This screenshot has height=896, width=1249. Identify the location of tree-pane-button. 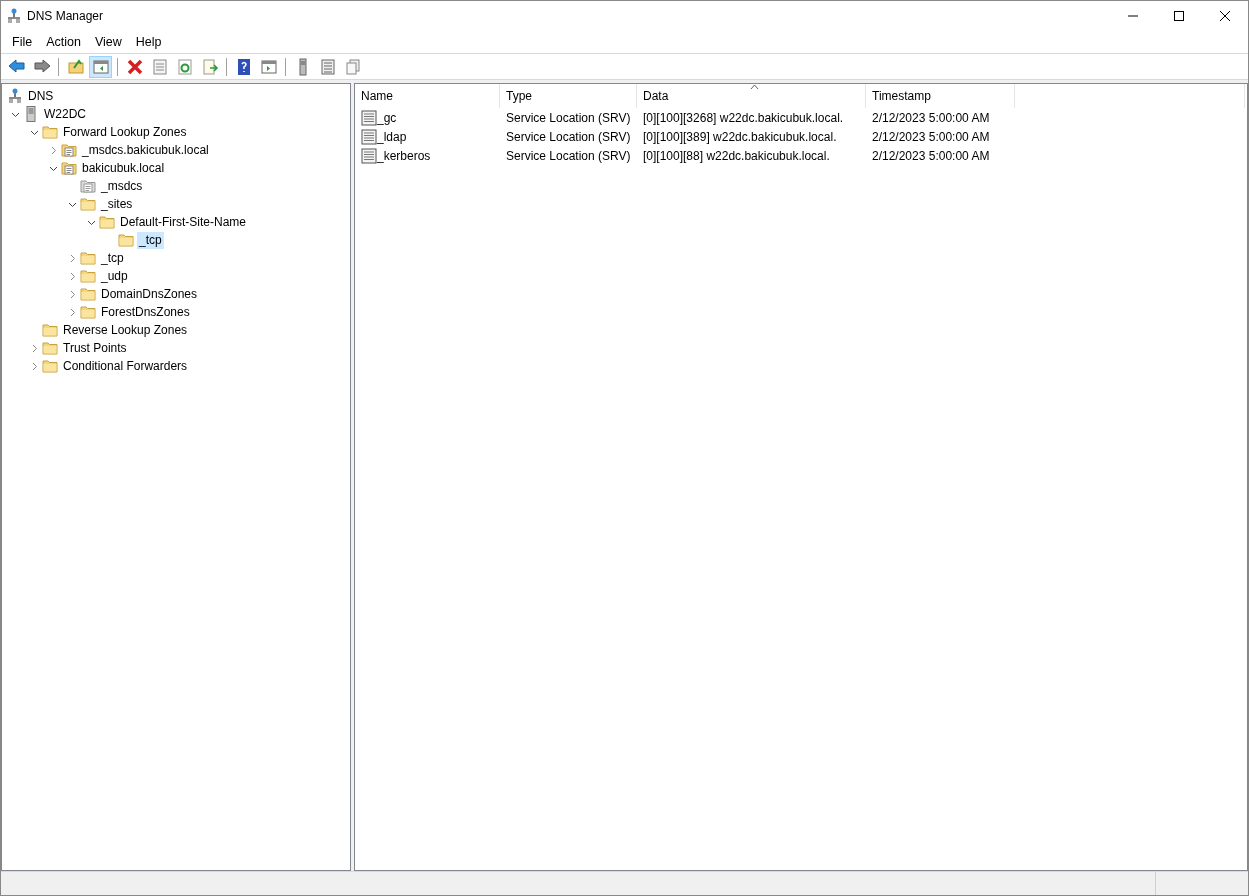
(100, 66).